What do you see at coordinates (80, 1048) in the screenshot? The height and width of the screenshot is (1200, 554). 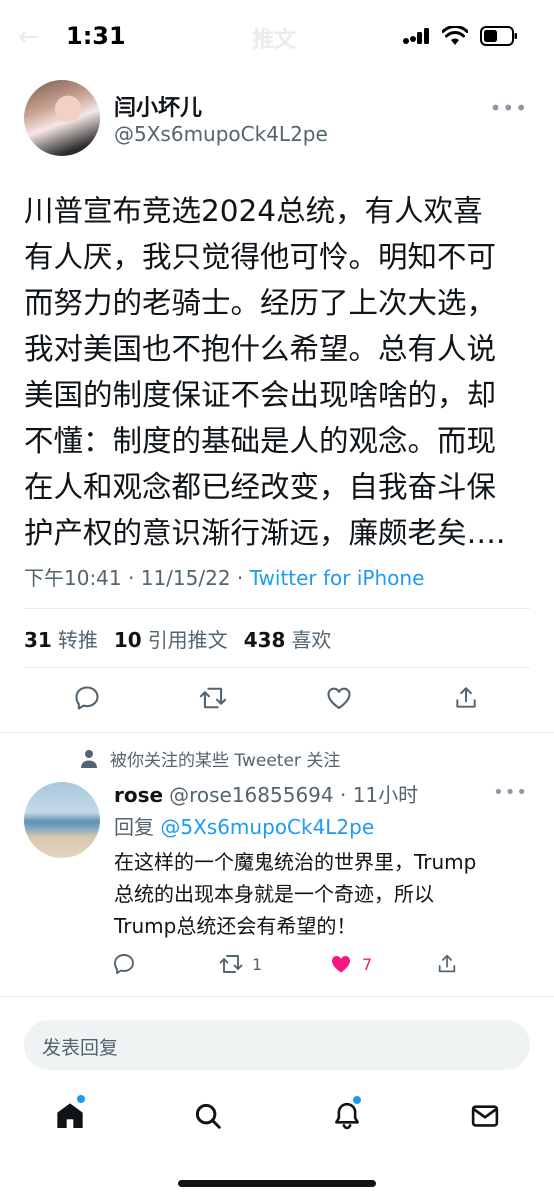 I see `composer-placeholder: 发表回复` at bounding box center [80, 1048].